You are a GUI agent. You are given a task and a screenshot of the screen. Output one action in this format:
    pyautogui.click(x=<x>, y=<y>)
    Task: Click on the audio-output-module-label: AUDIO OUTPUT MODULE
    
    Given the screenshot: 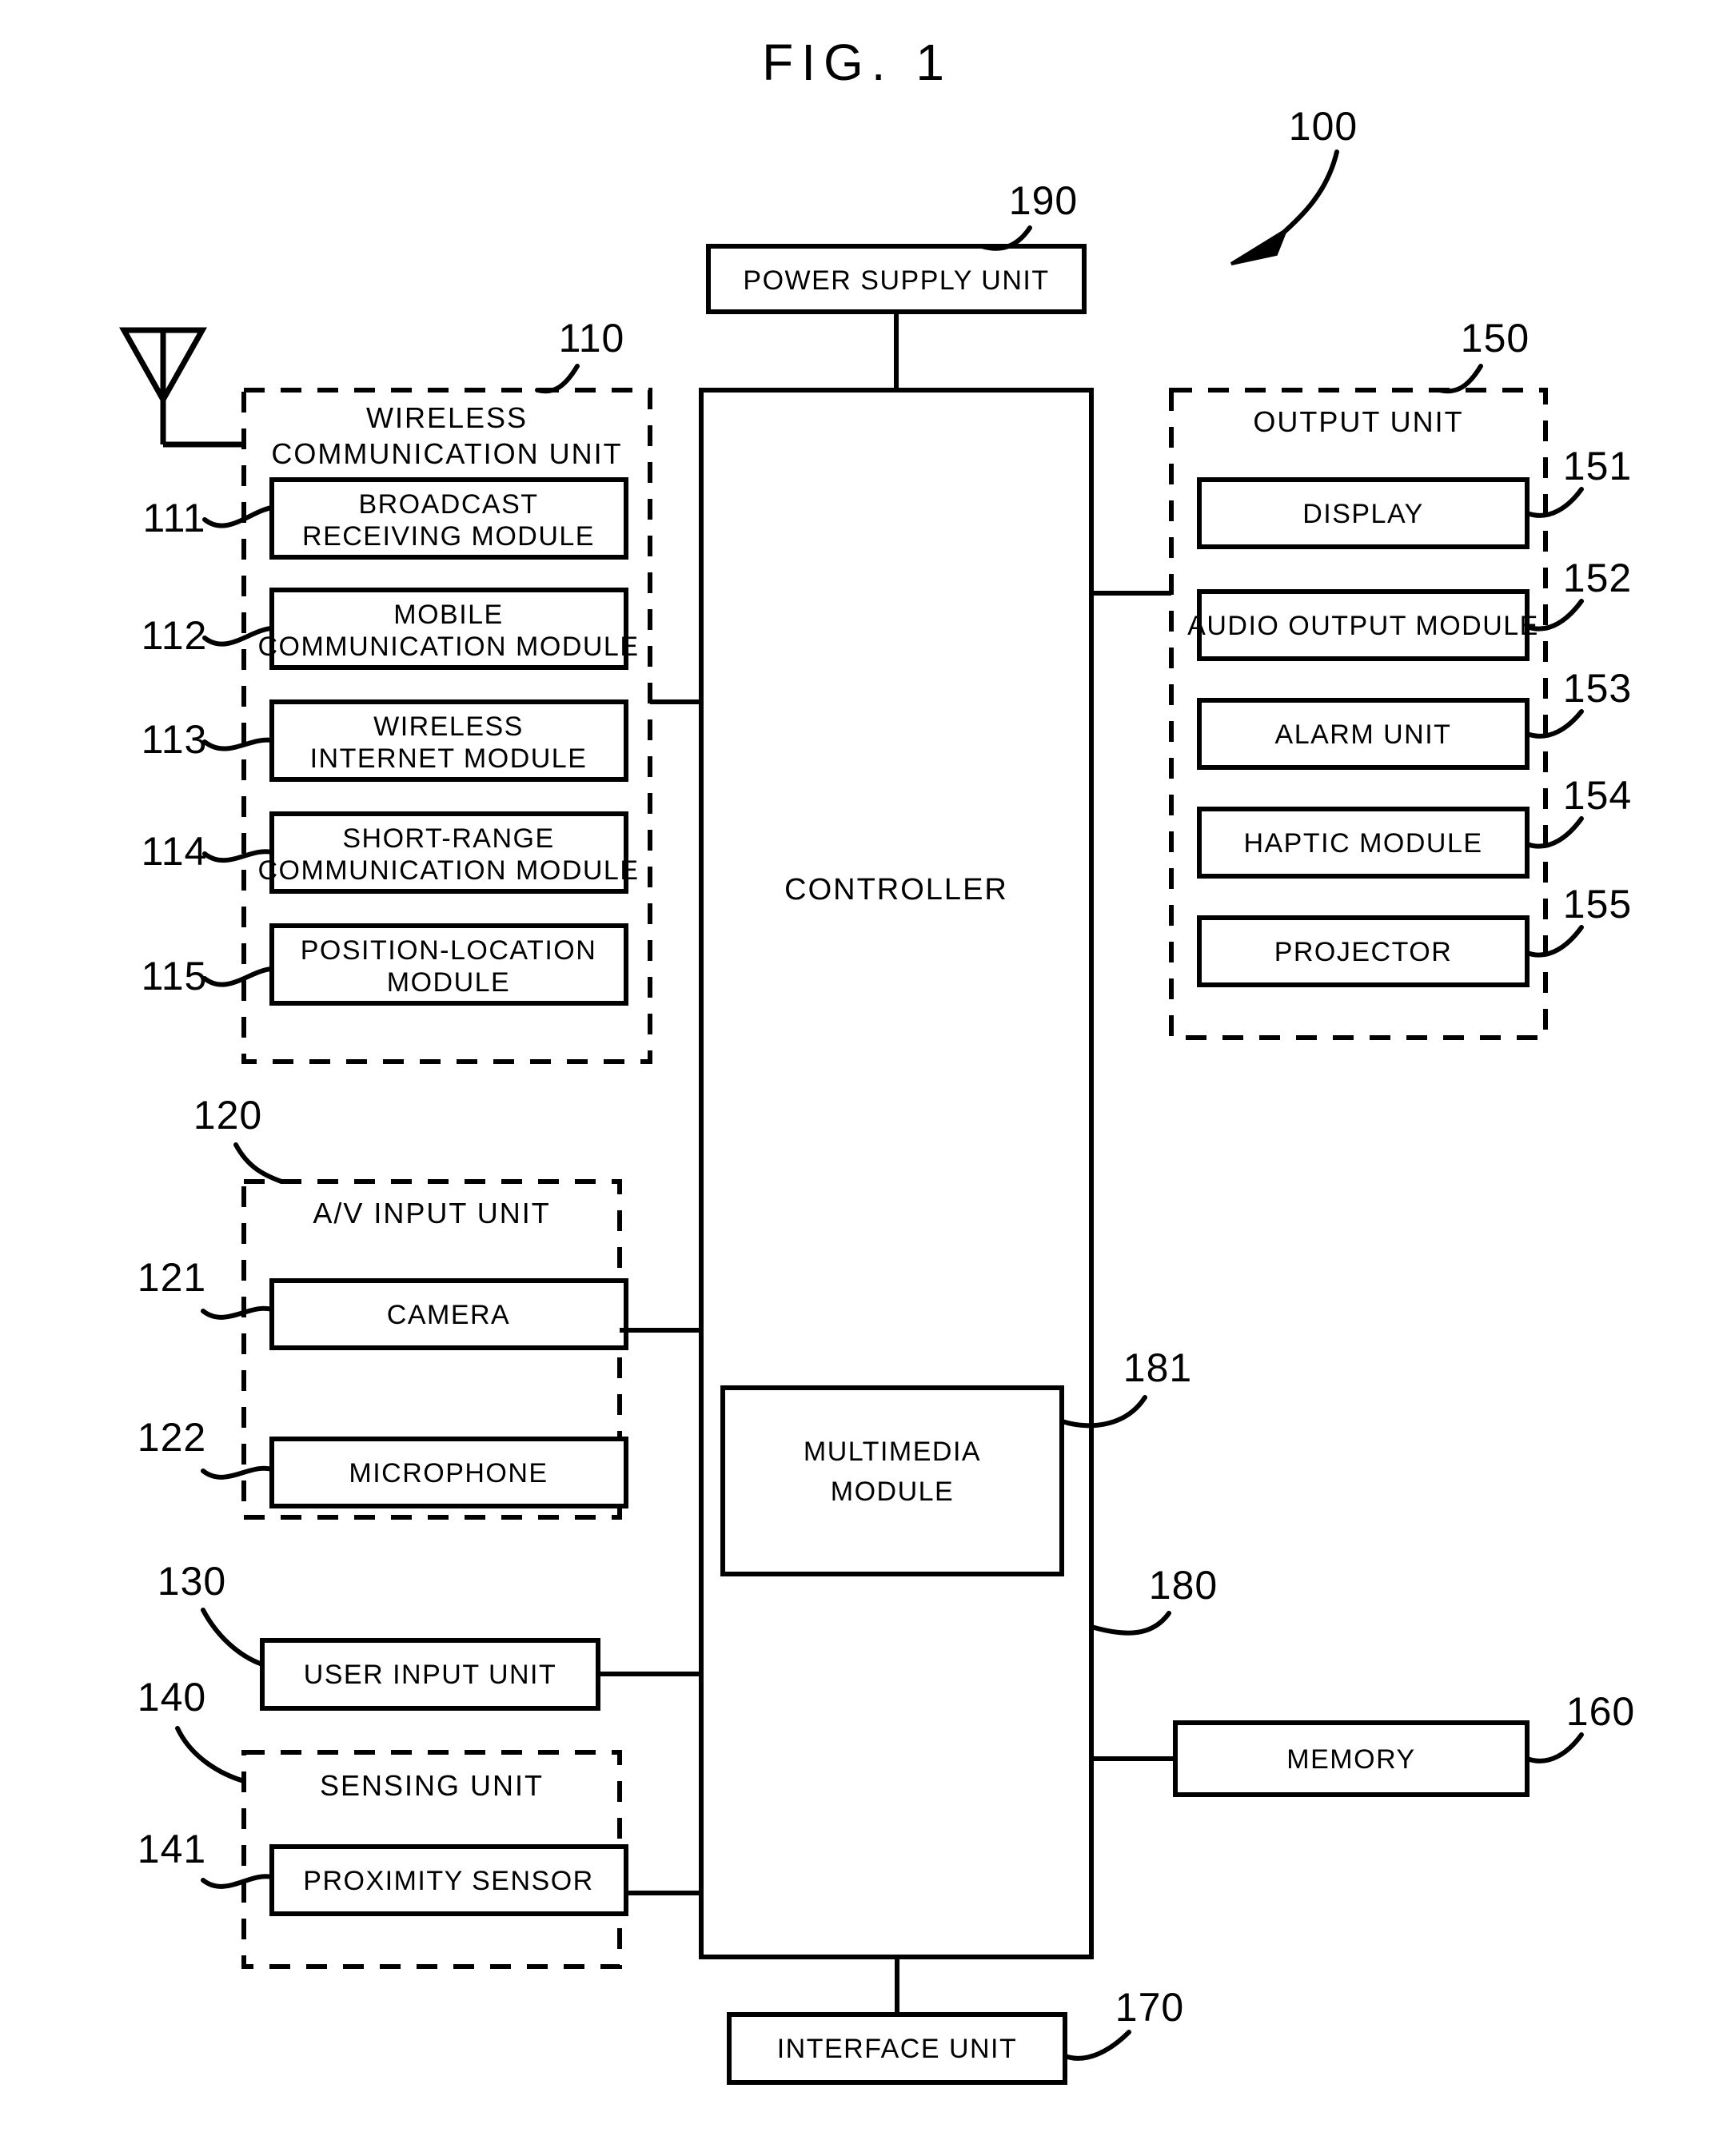 What is the action you would take?
    pyautogui.click(x=1363, y=626)
    